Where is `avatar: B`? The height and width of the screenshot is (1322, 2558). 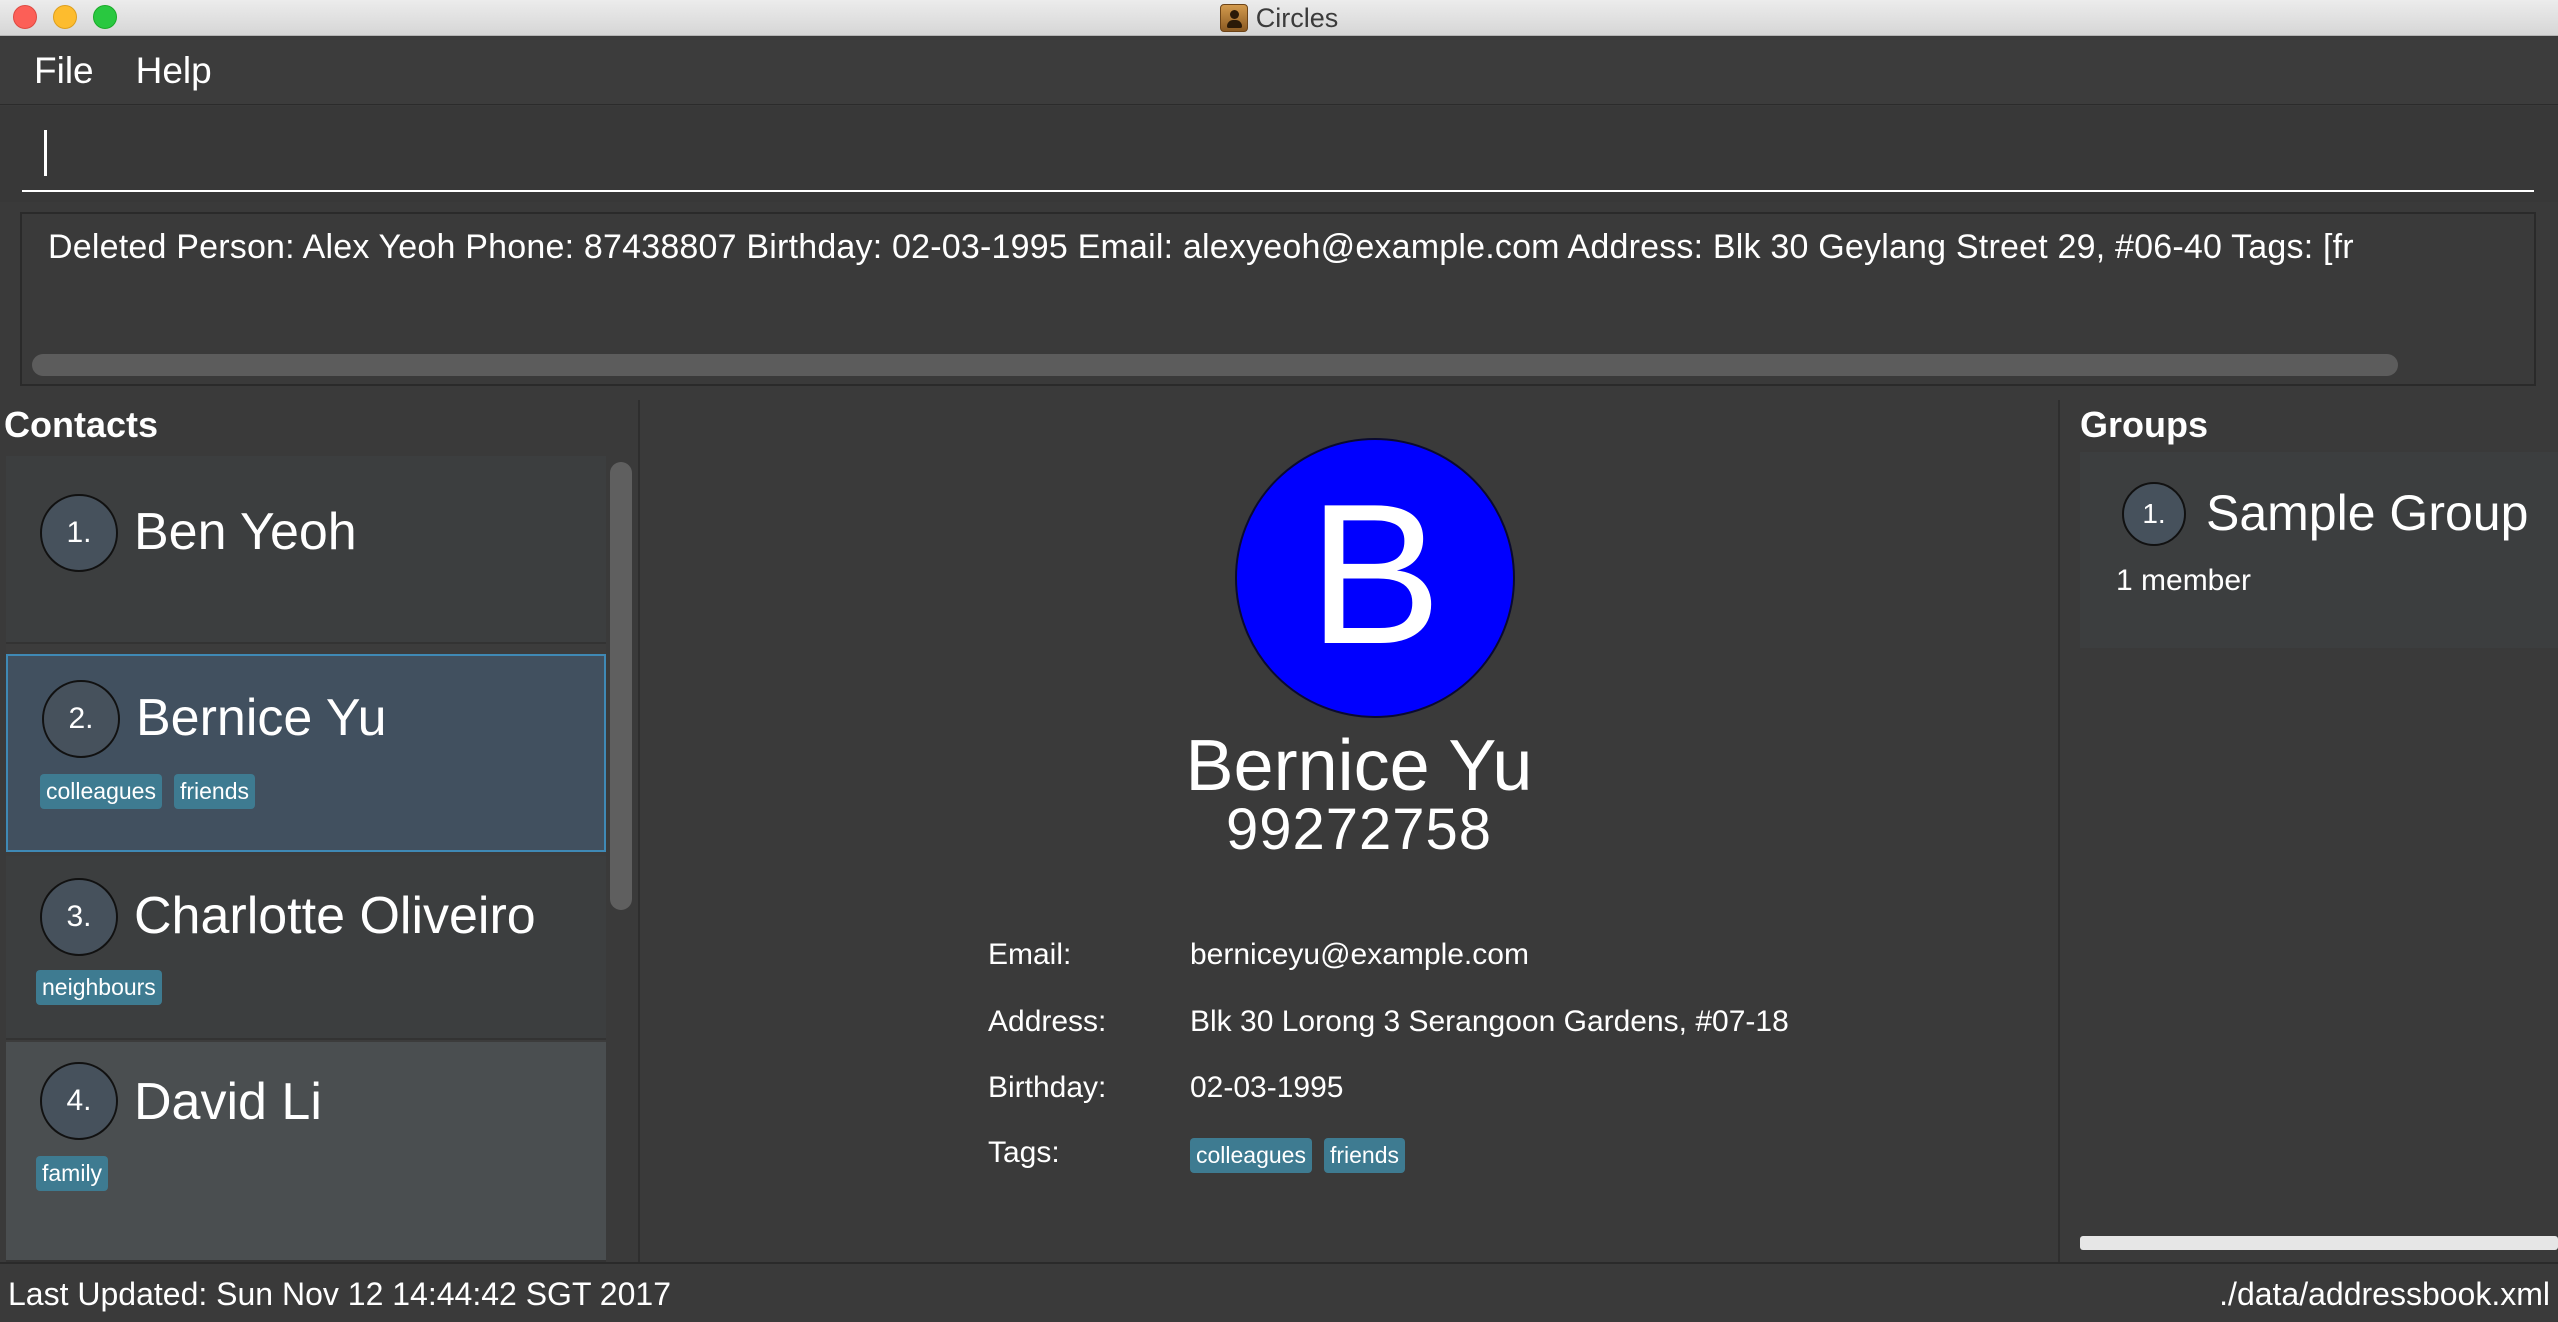 avatar: B is located at coordinates (1375, 578).